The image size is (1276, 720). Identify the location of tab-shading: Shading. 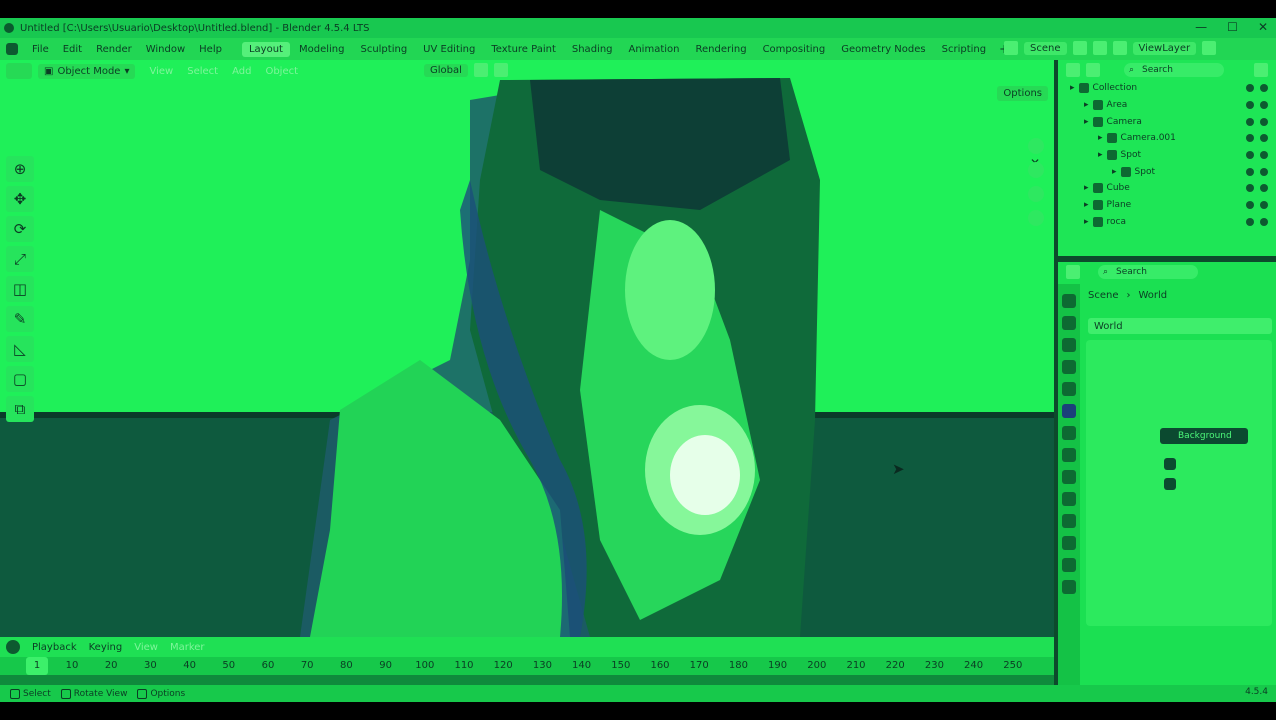
(592, 49).